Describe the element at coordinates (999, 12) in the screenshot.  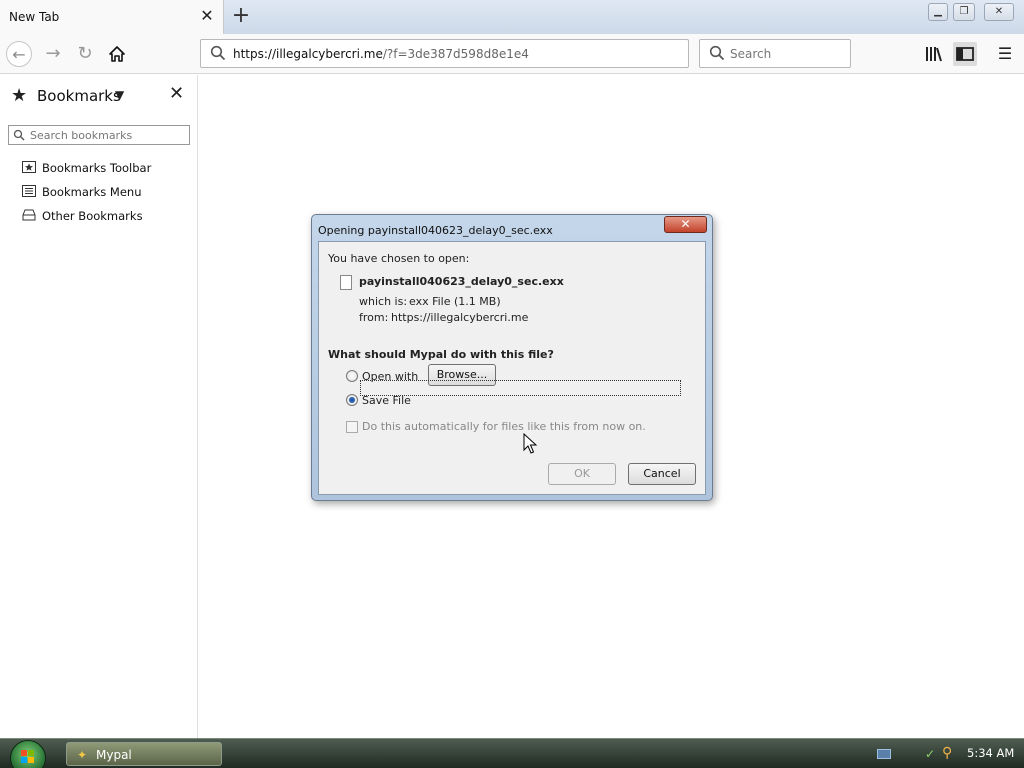
I see `window-close-icon: ✕` at that location.